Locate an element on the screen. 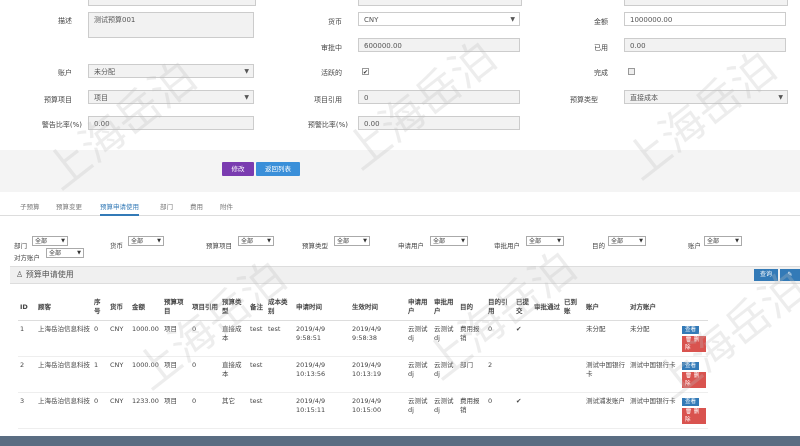 The width and height of the screenshot is (800, 446). cell-actions: 查看 🗑 删除 is located at coordinates (694, 338).